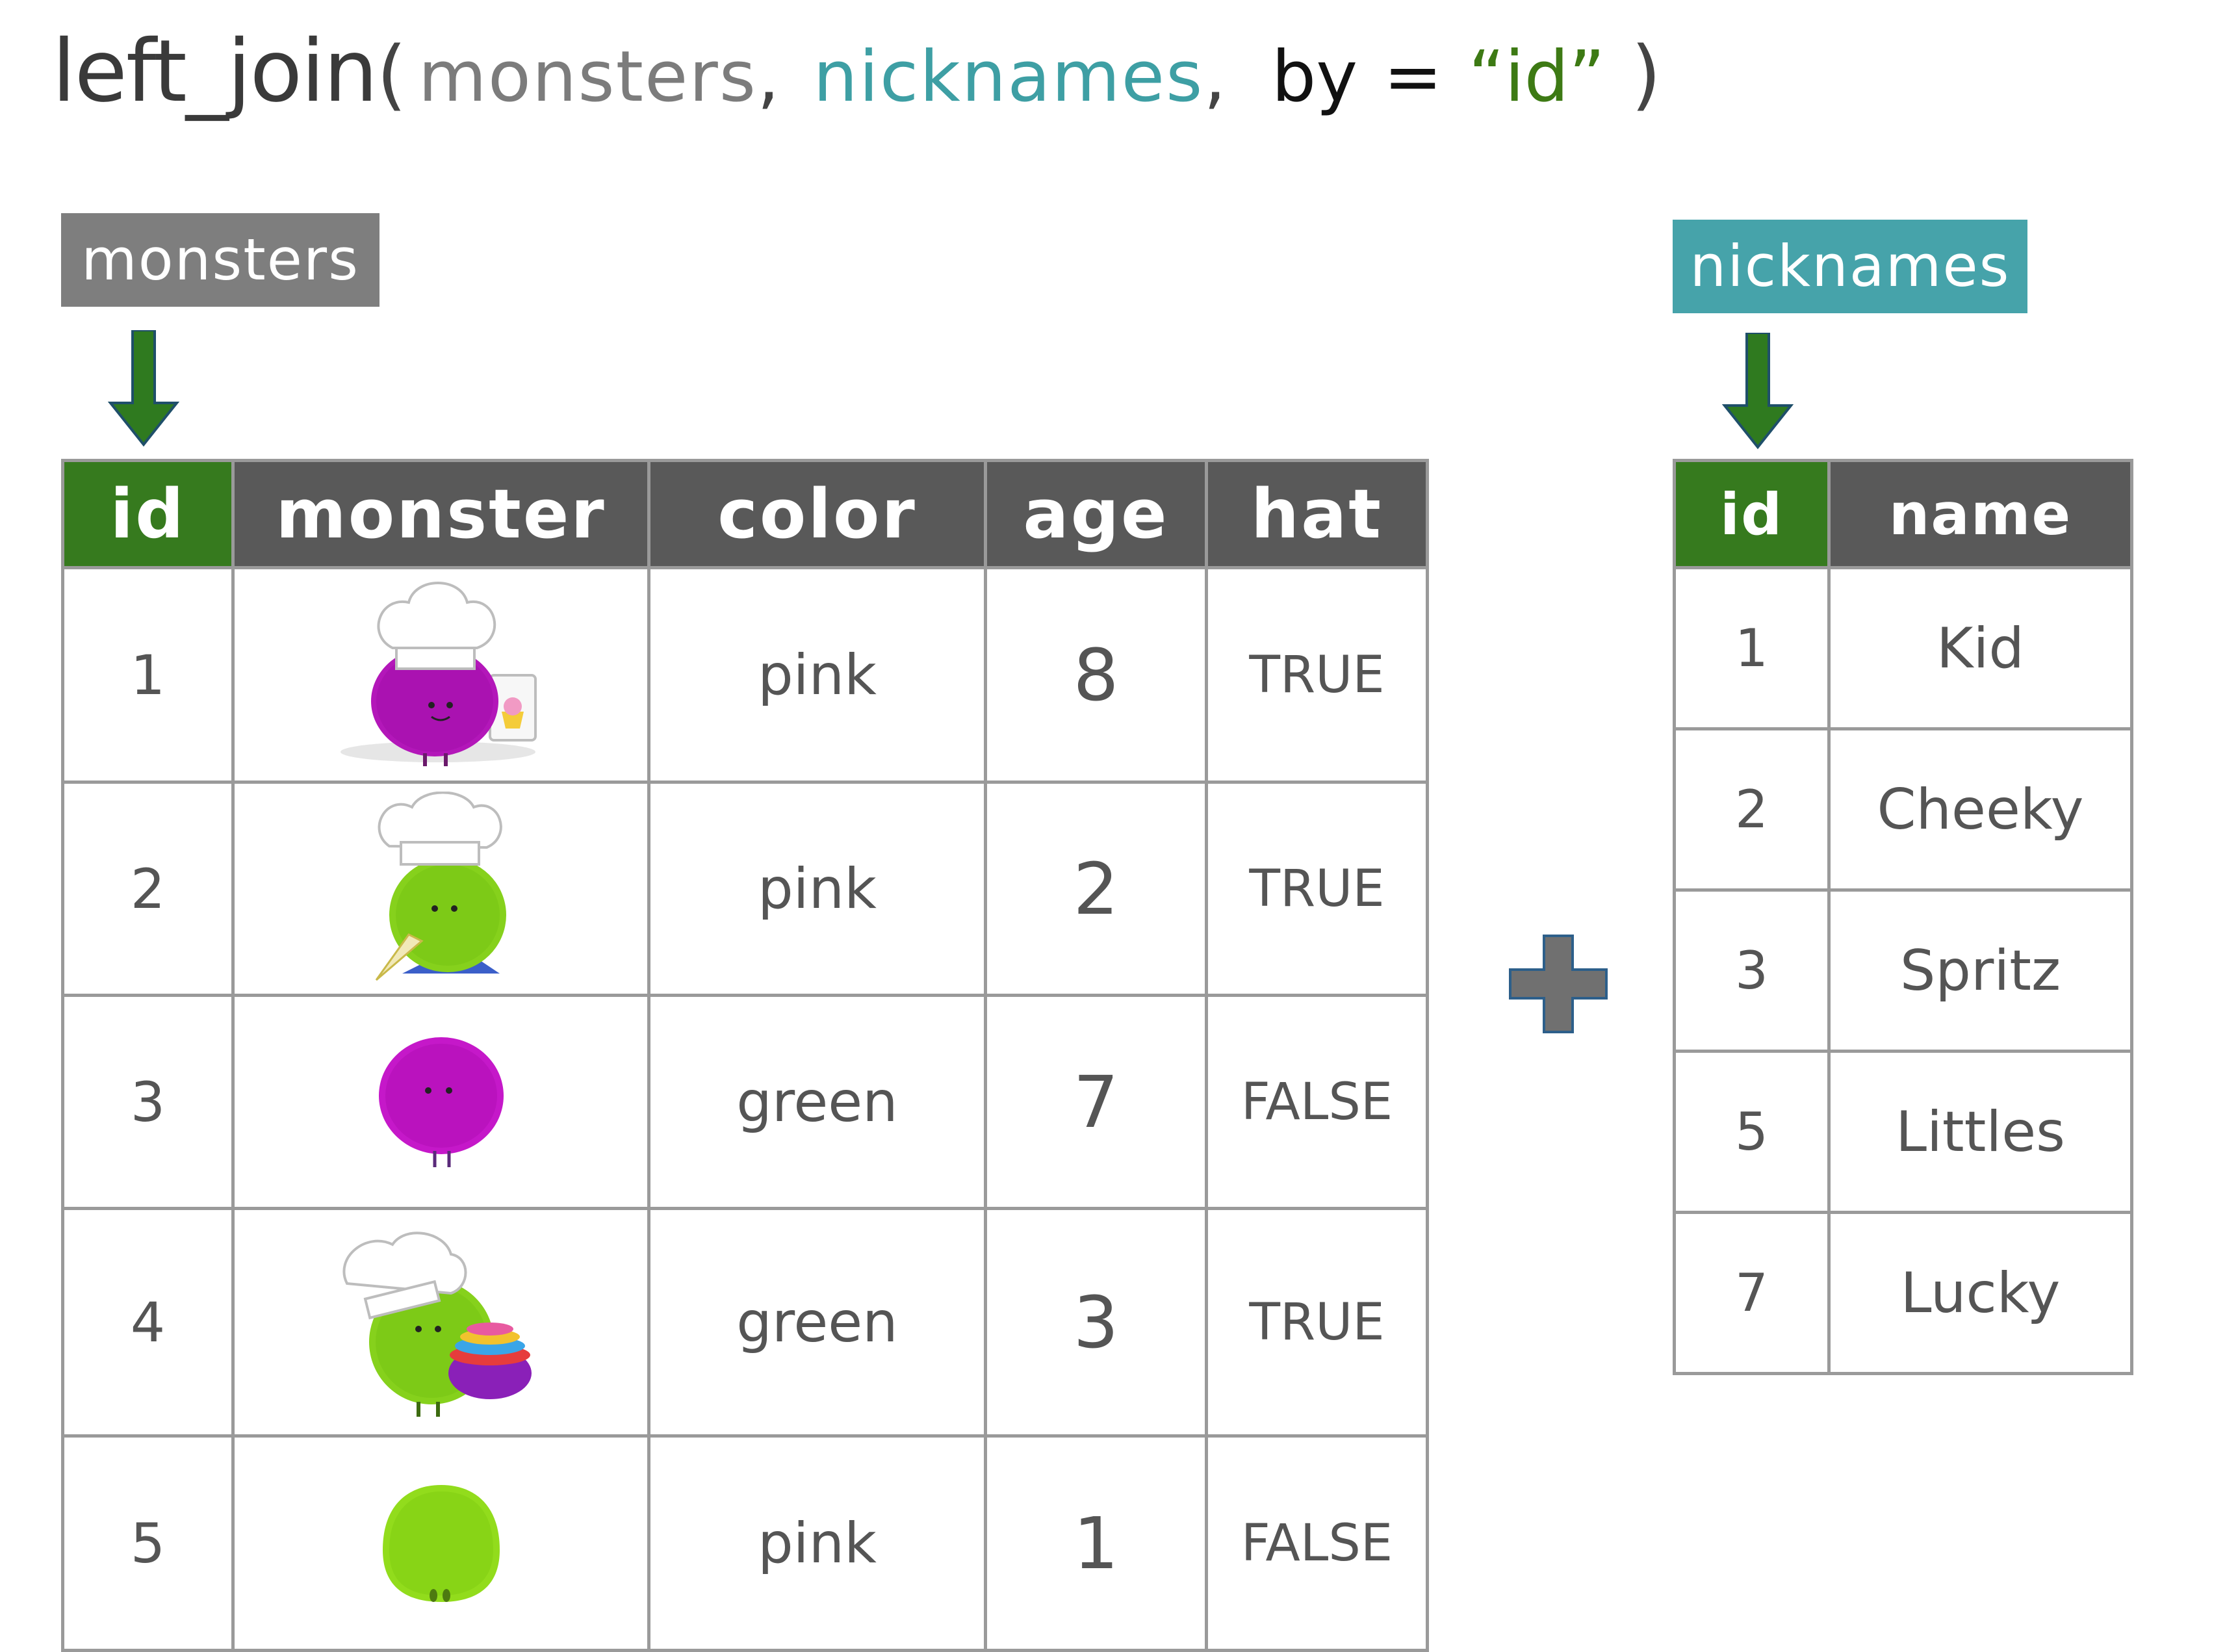 This screenshot has width=2238, height=1652. What do you see at coordinates (148, 1322) in the screenshot?
I see `cell-id: 4` at bounding box center [148, 1322].